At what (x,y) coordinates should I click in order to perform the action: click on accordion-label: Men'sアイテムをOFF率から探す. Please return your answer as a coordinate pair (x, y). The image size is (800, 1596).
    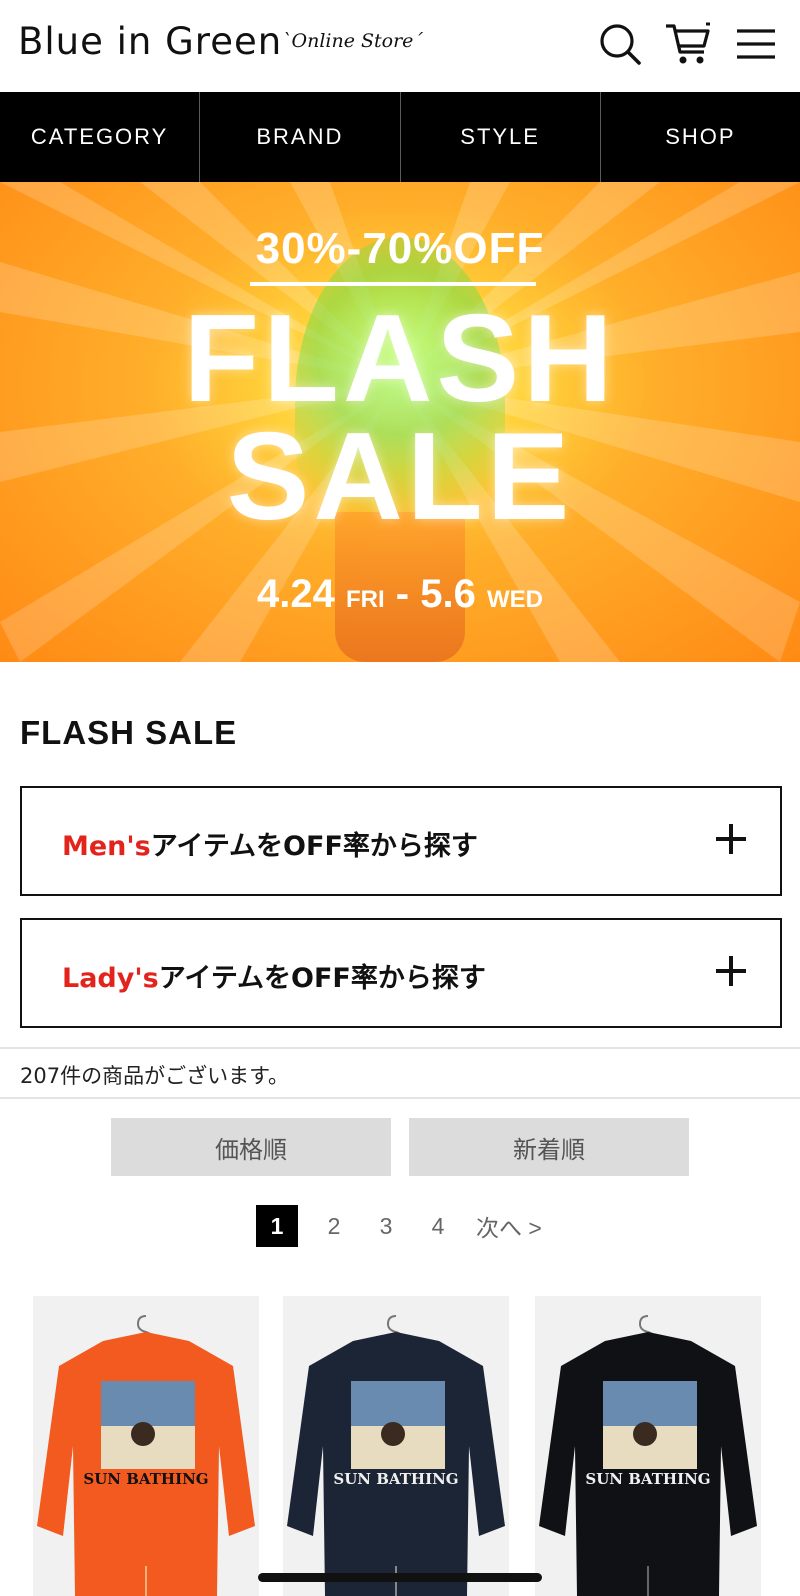
    Looking at the image, I should click on (270, 843).